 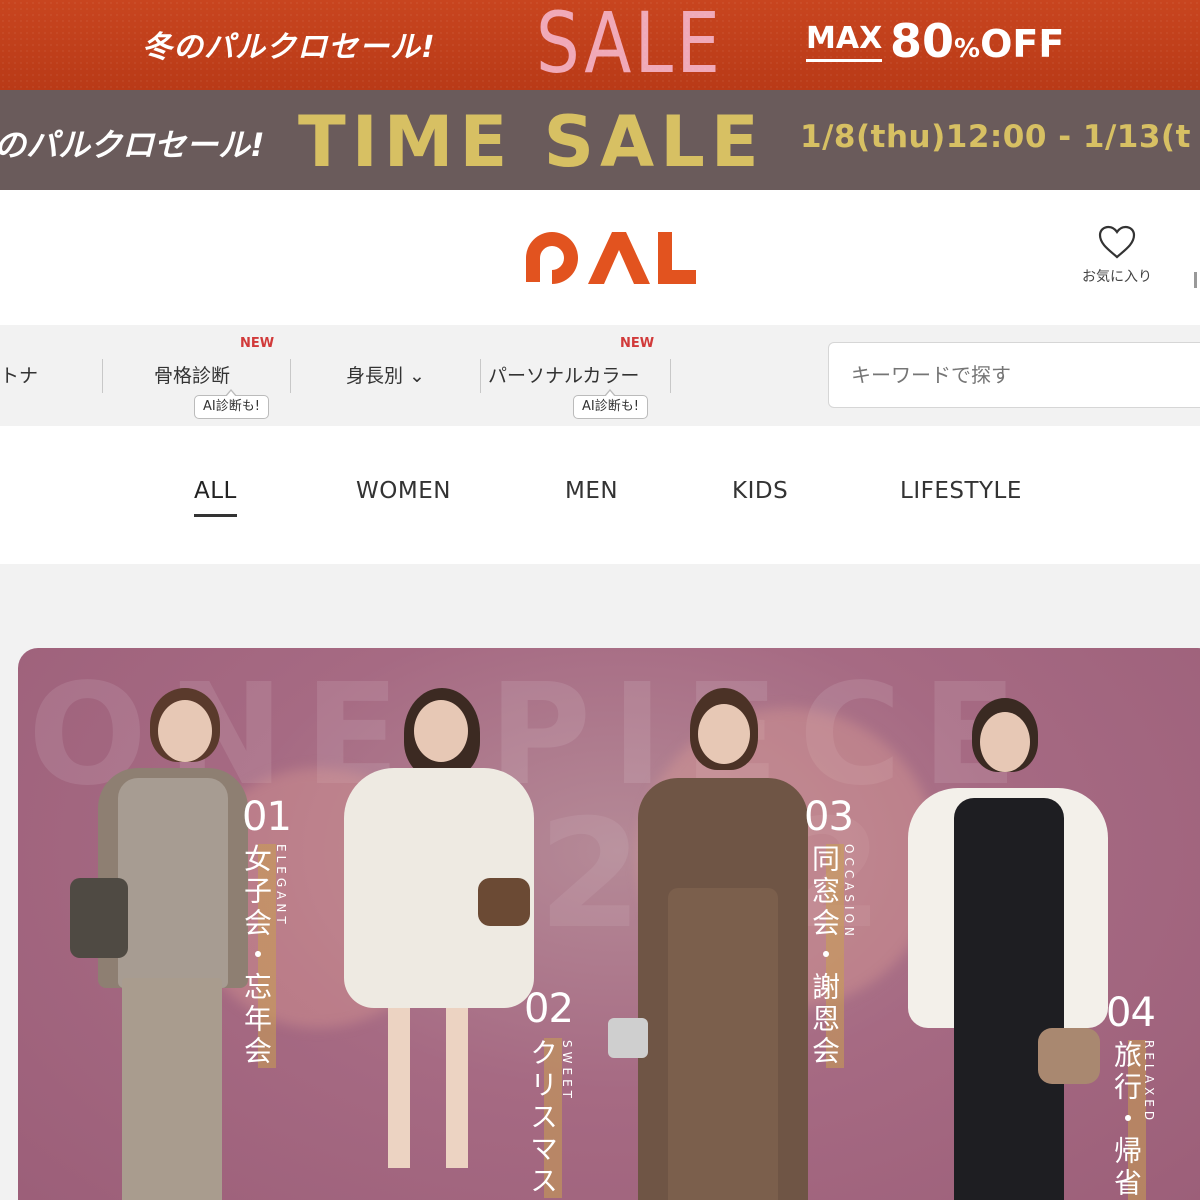 What do you see at coordinates (844, 42) in the screenshot?
I see `winter-sale-max-label: MAX` at bounding box center [844, 42].